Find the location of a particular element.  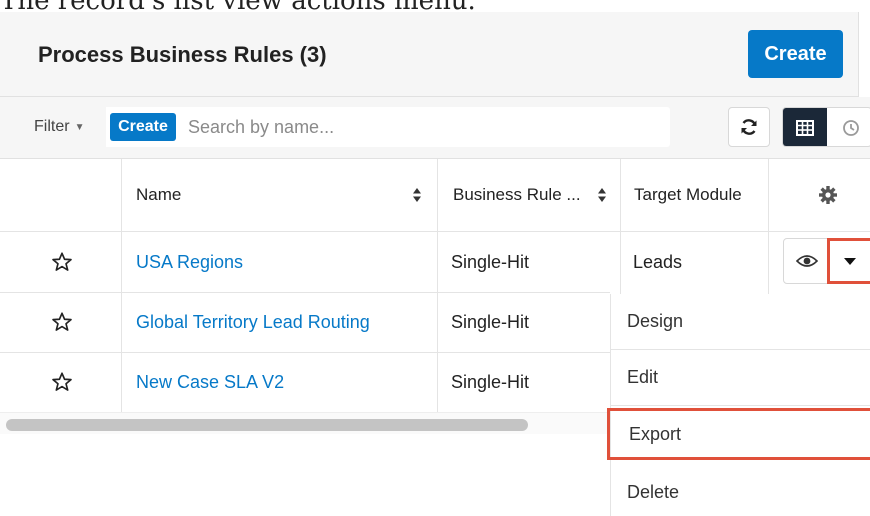

table-view-button is located at coordinates (805, 127).